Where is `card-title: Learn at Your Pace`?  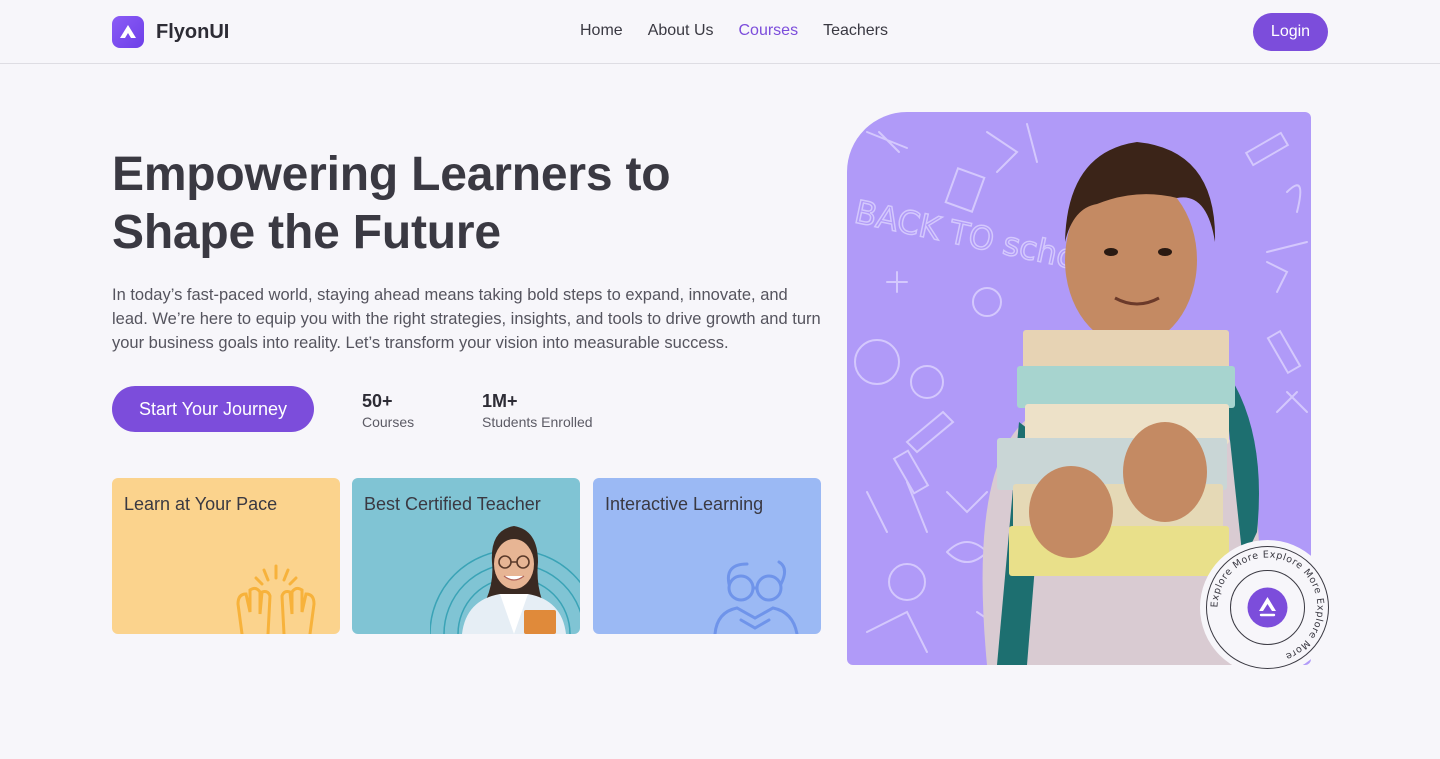 card-title: Learn at Your Pace is located at coordinates (201, 504).